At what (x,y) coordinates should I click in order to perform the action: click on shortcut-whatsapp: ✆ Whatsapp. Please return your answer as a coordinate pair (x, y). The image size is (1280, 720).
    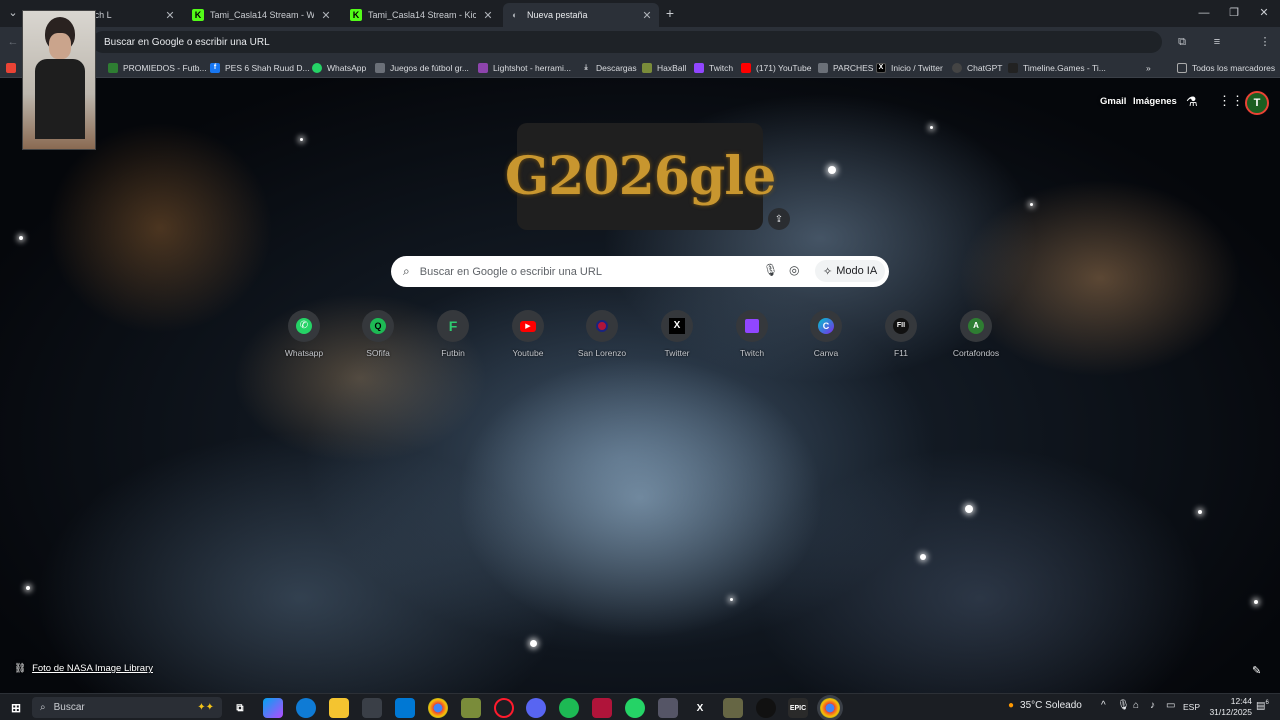
    Looking at the image, I should click on (304, 334).